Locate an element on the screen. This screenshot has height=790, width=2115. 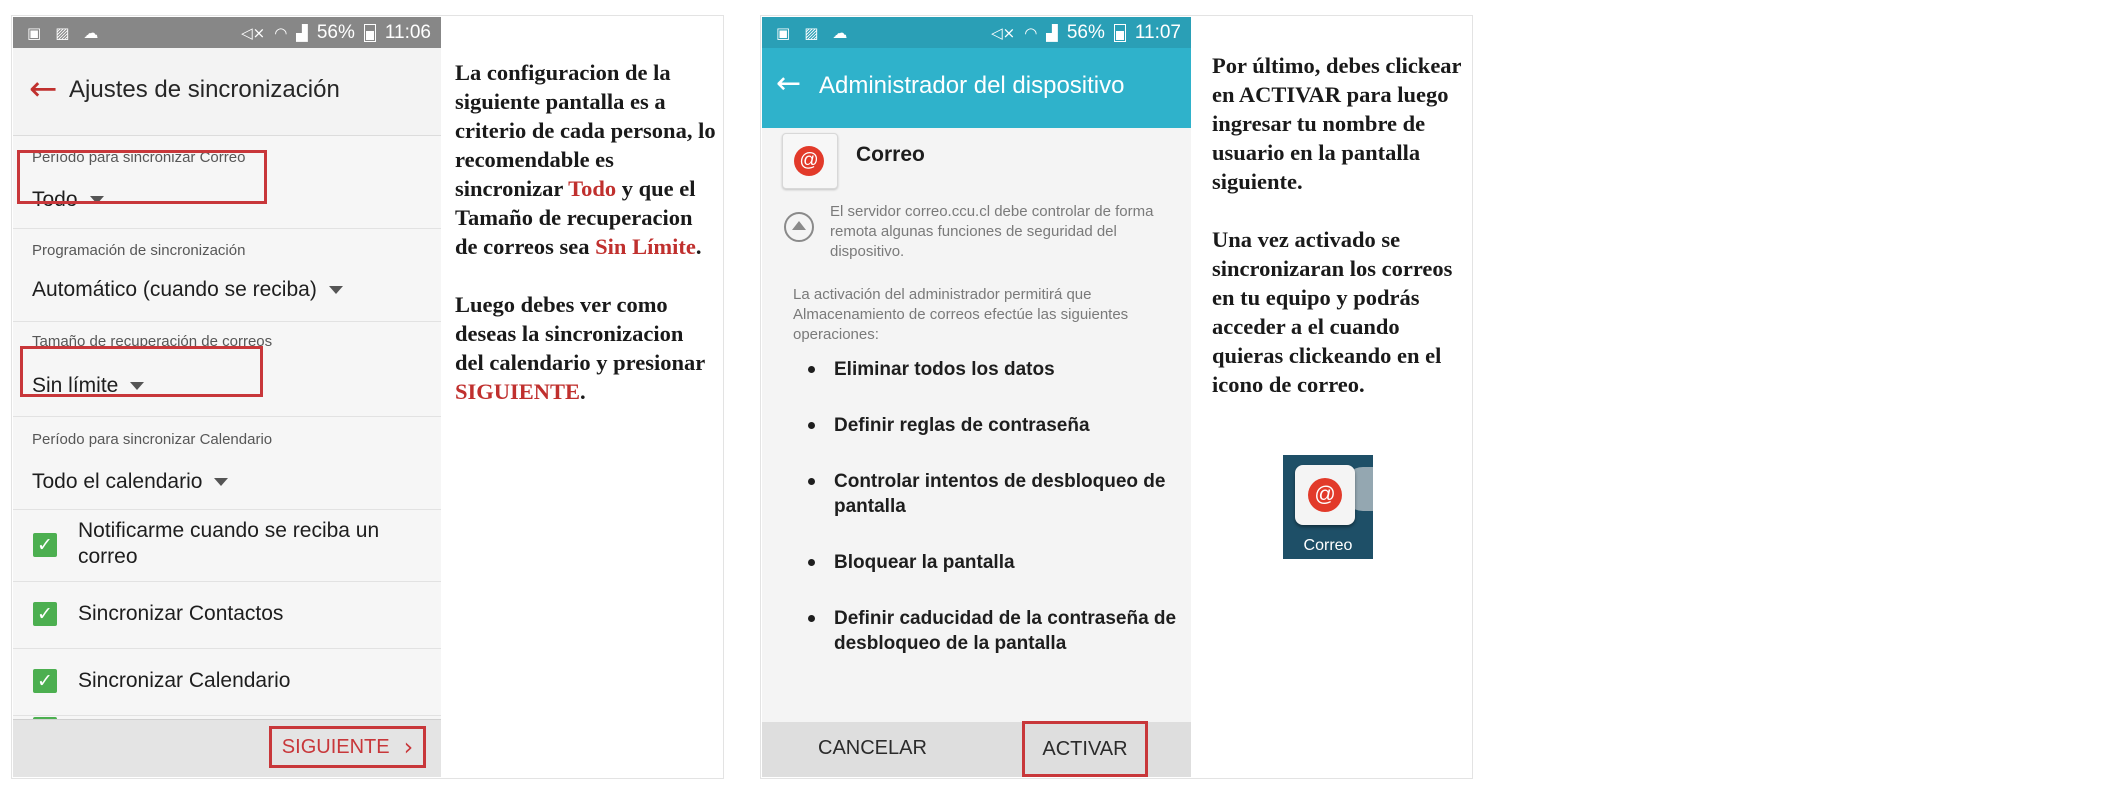
expand-up-icon is located at coordinates (799, 227).